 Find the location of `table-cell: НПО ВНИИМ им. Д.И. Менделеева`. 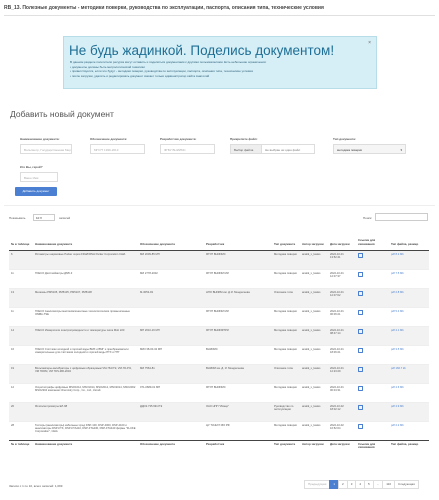

table-cell: НПО ВНИИМ им. Д.И. Менделеева is located at coordinates (238, 297).